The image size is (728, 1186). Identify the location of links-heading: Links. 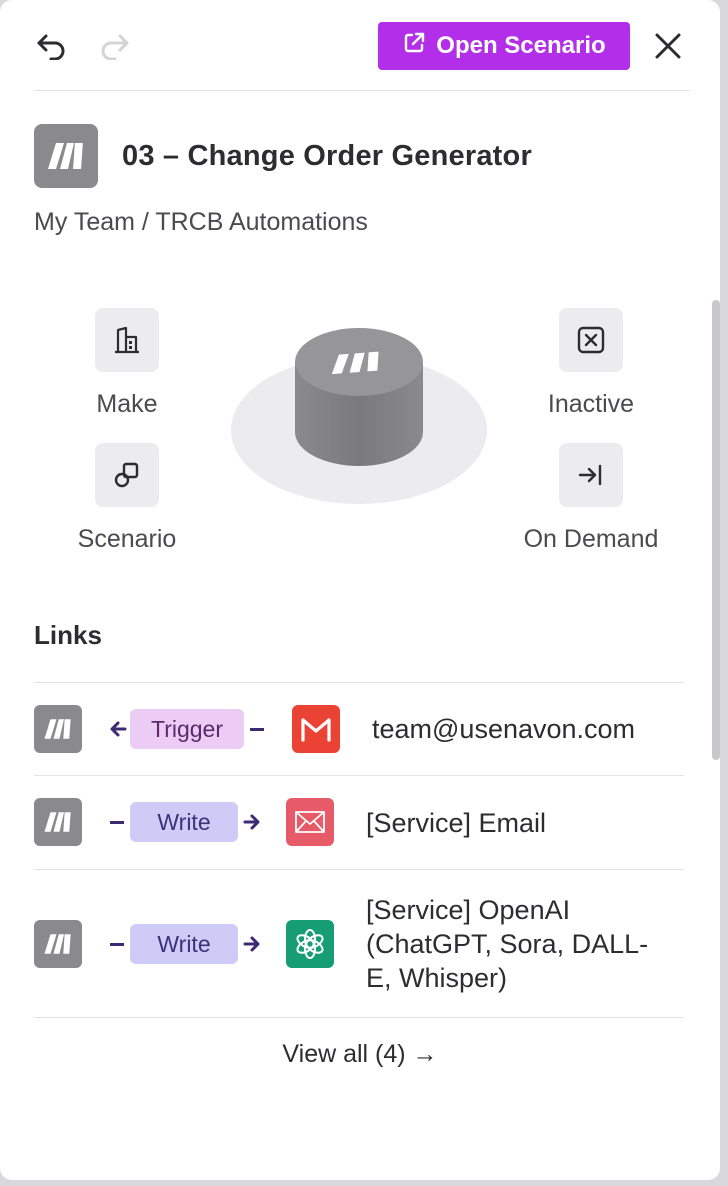
(68, 635).